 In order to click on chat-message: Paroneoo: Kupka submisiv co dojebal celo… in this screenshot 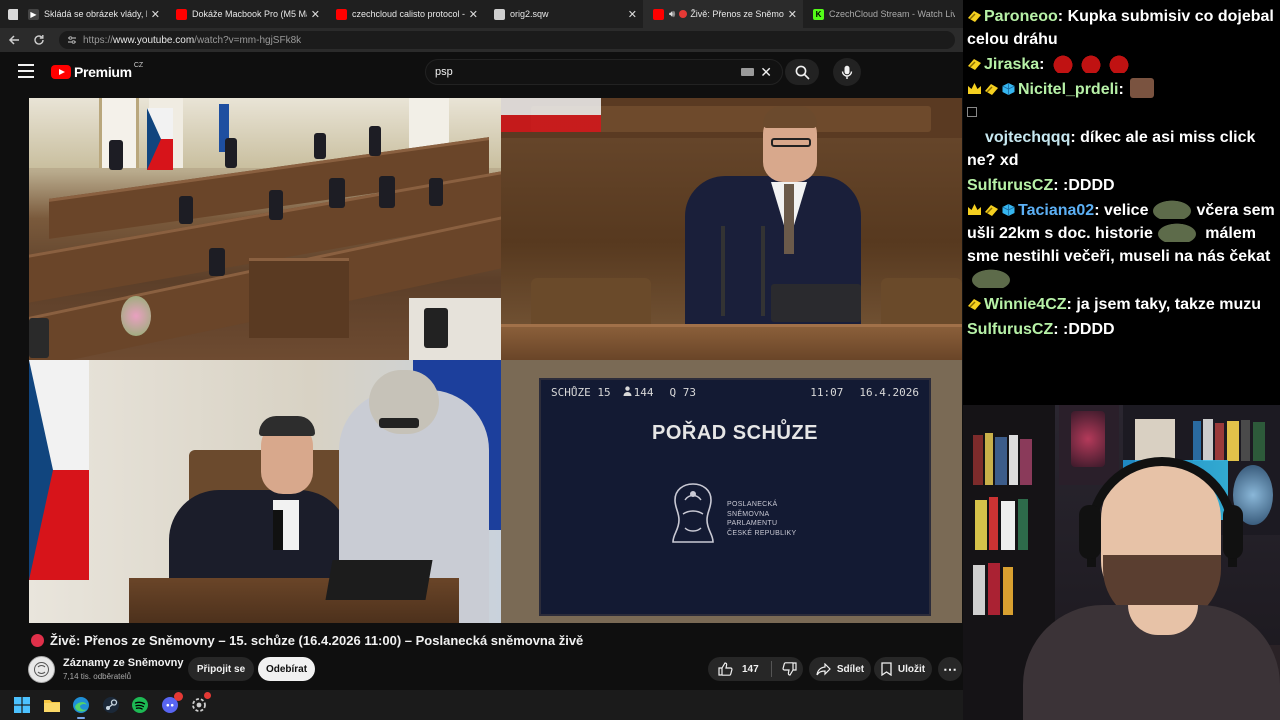, I will do `click(1120, 28)`.